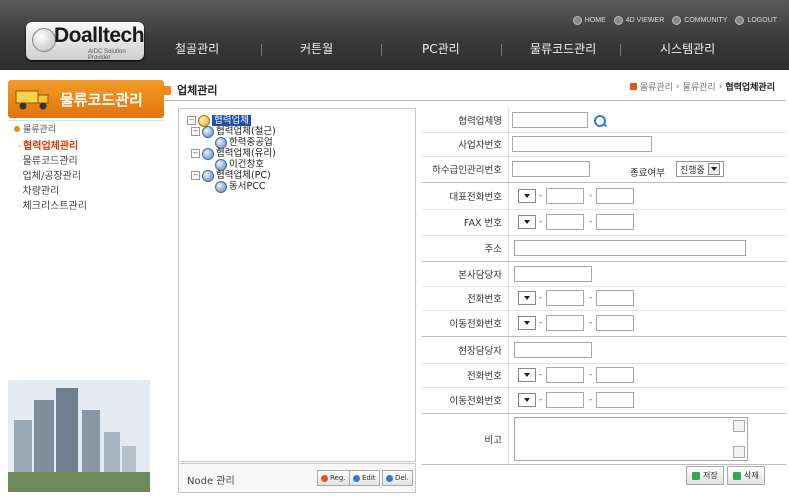 The image size is (789, 504). I want to click on sidebar-item-logistics-code: · 물류코드관리, so click(91, 161).